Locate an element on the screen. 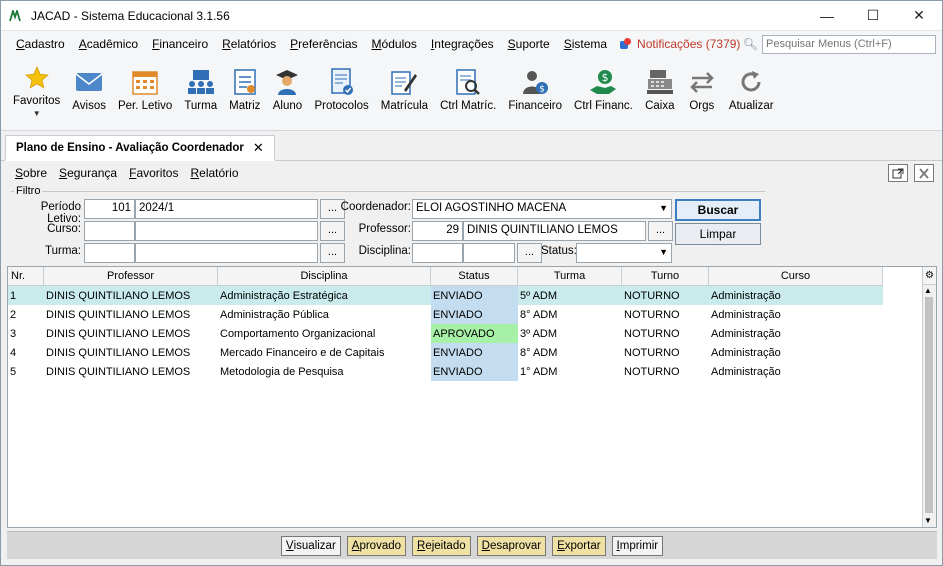  periodo-code-field: 101 is located at coordinates (109, 209).